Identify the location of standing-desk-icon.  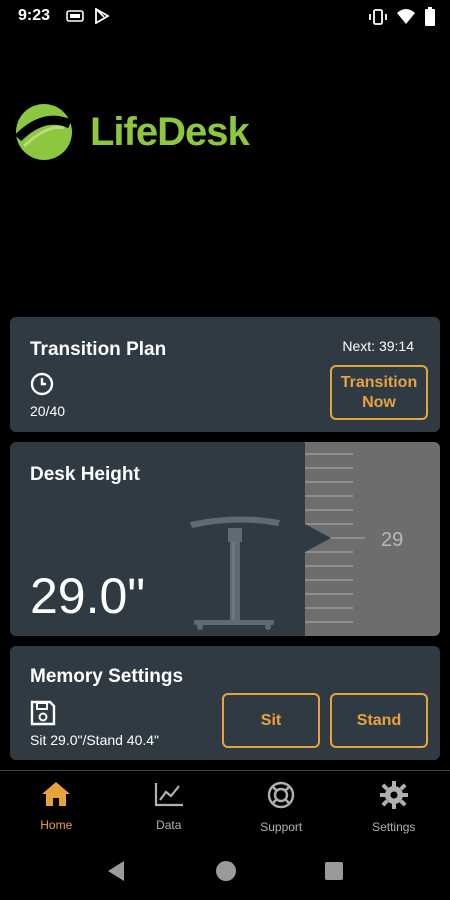
(236, 575).